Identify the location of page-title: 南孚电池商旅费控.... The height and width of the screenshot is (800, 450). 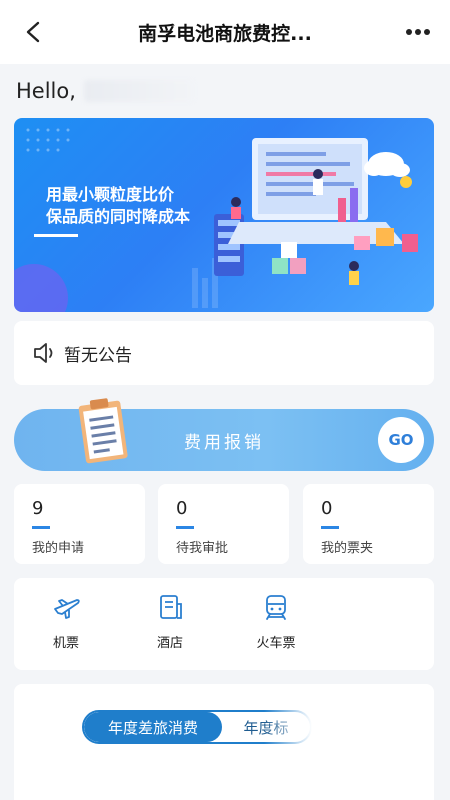
(225, 33).